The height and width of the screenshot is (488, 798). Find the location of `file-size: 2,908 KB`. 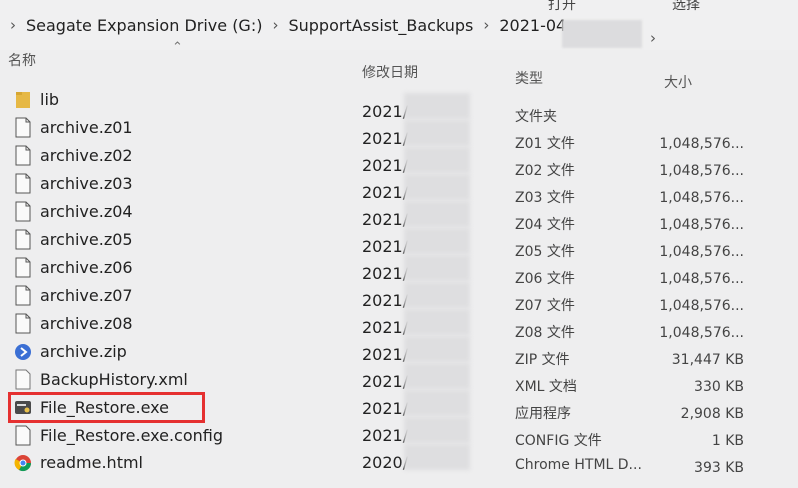

file-size: 2,908 KB is located at coordinates (712, 414).